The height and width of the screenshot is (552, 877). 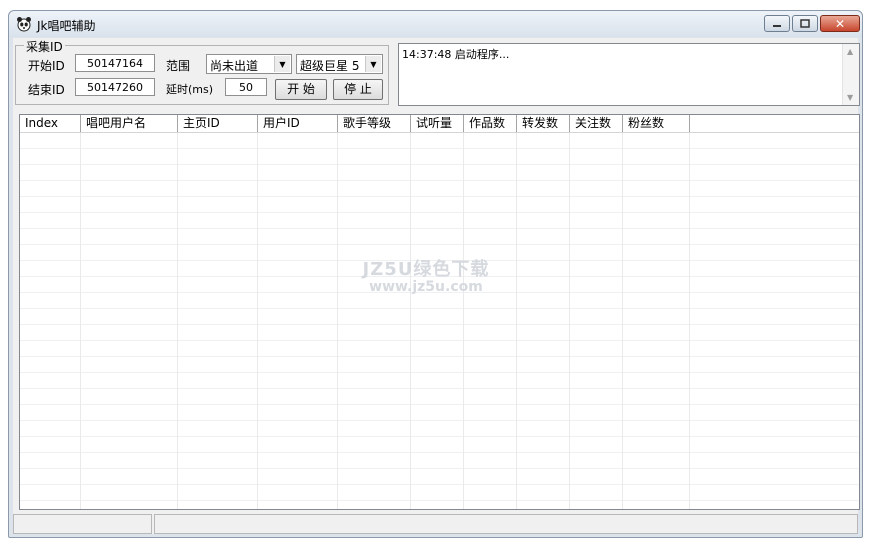 What do you see at coordinates (426, 269) in the screenshot?
I see `watermark-line1: JZ5U绿色下载` at bounding box center [426, 269].